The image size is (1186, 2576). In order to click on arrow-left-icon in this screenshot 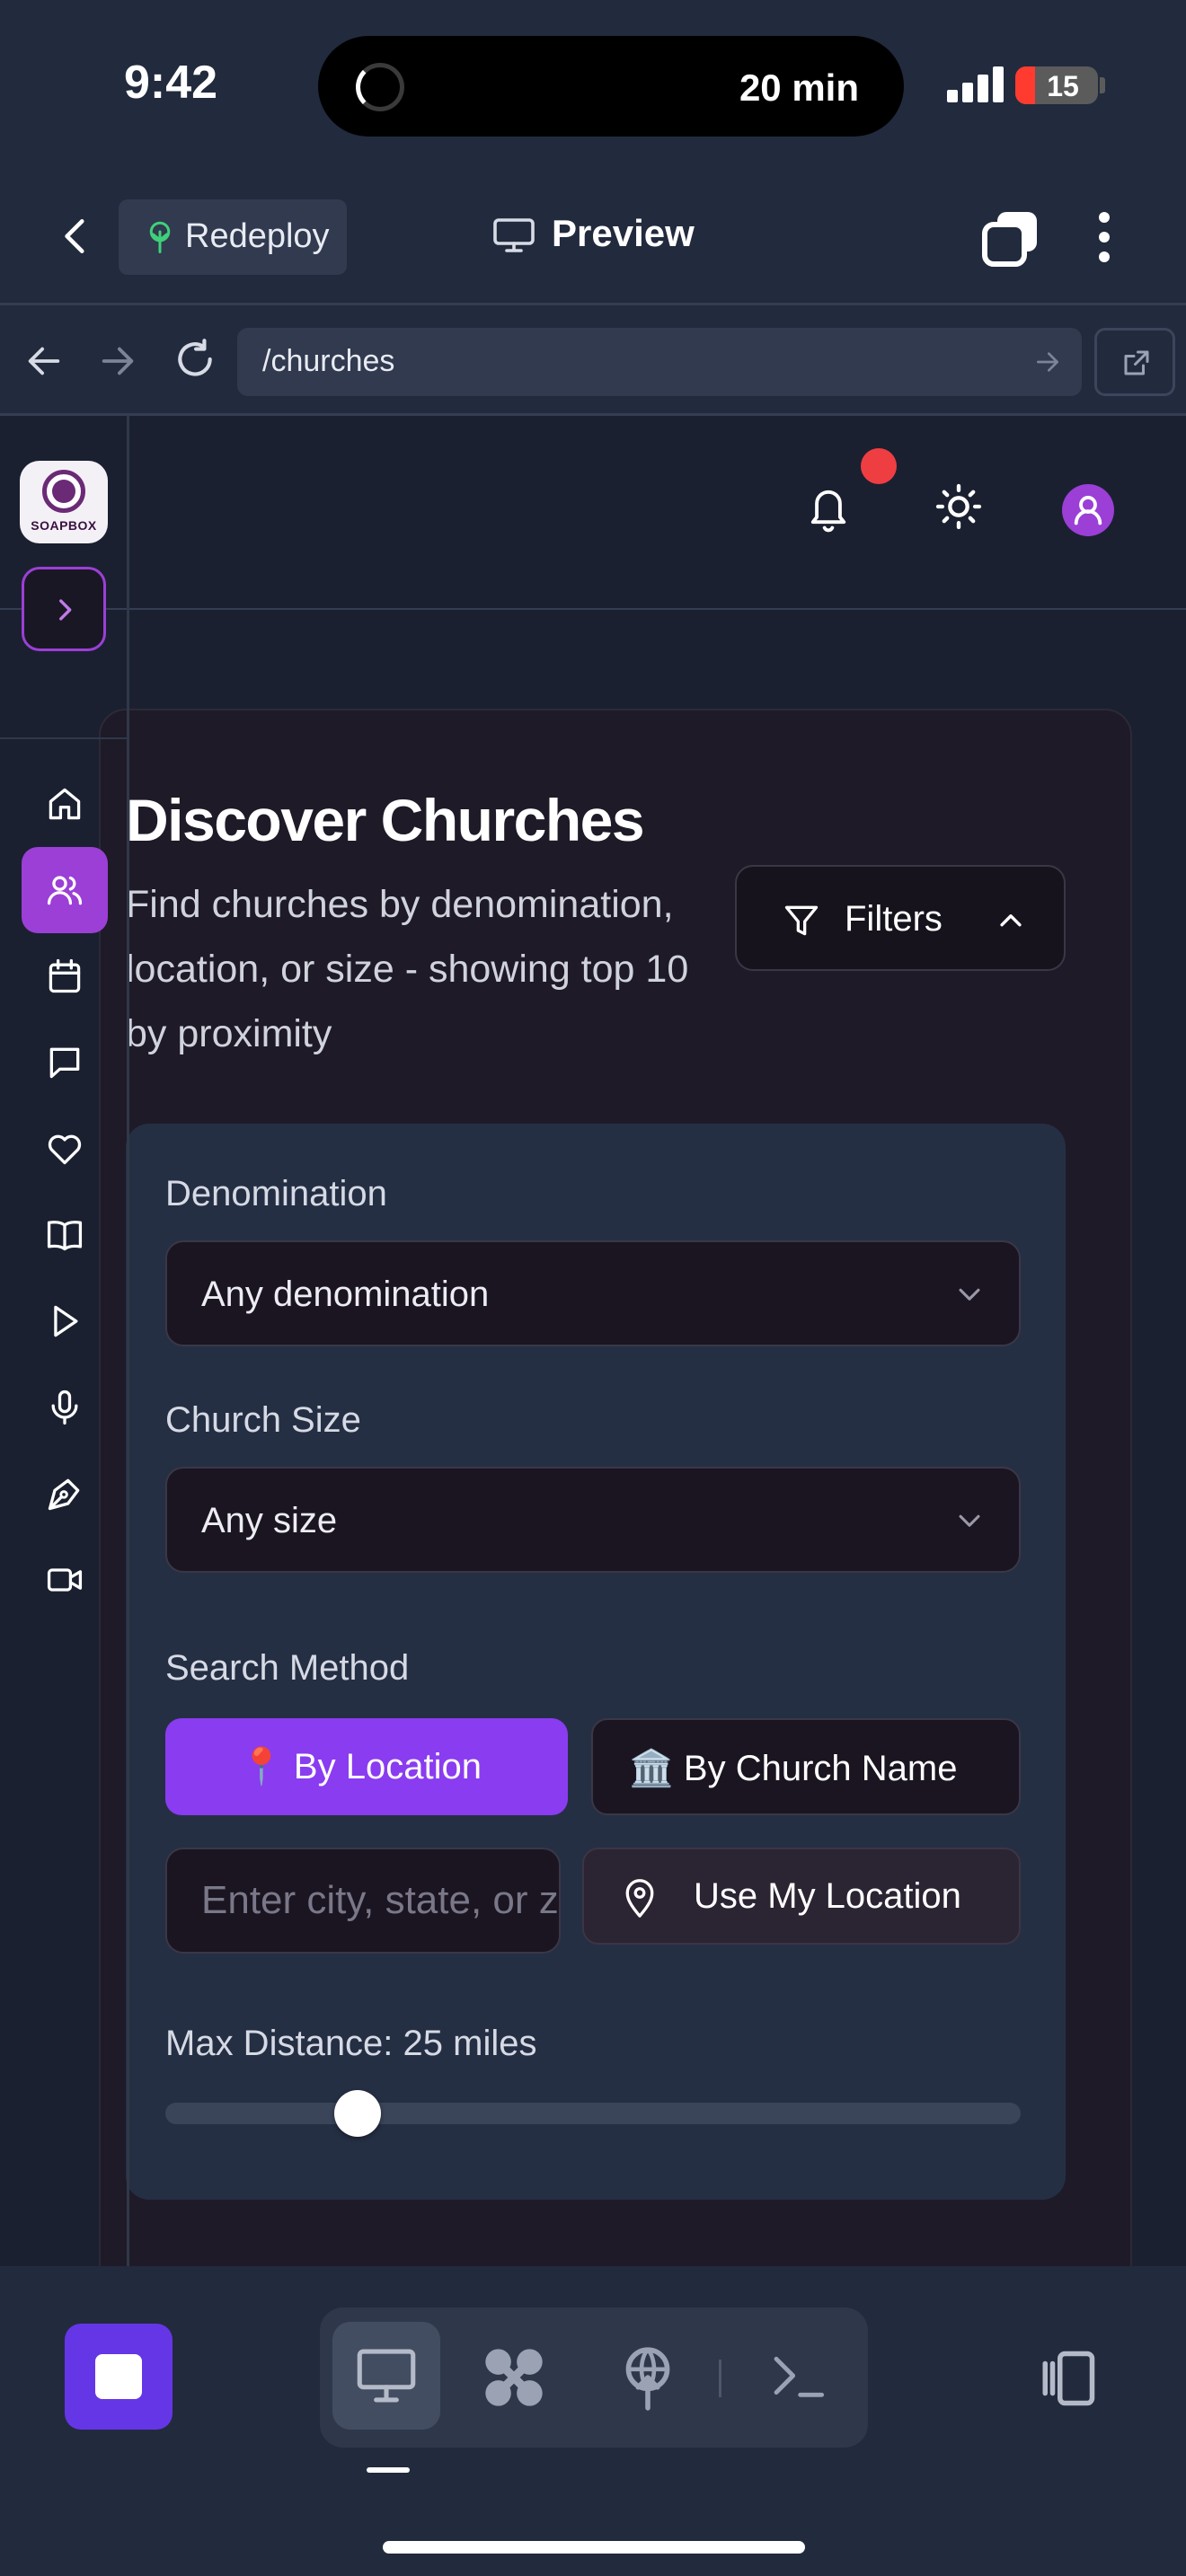, I will do `click(44, 361)`.